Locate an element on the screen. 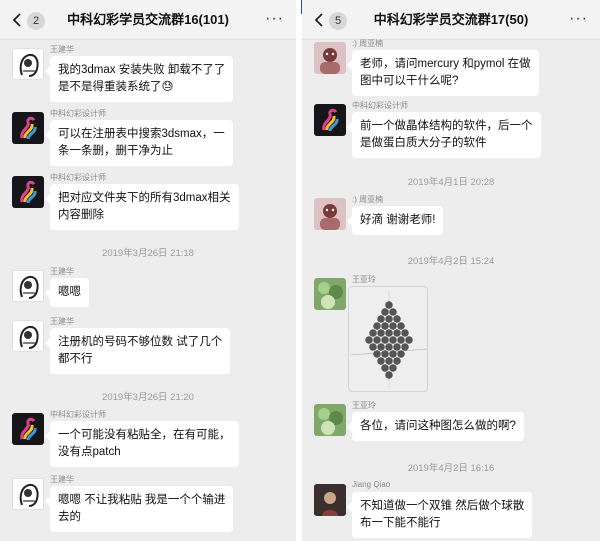  message-line: 是不是得重装系统了😓 is located at coordinates (116, 87).